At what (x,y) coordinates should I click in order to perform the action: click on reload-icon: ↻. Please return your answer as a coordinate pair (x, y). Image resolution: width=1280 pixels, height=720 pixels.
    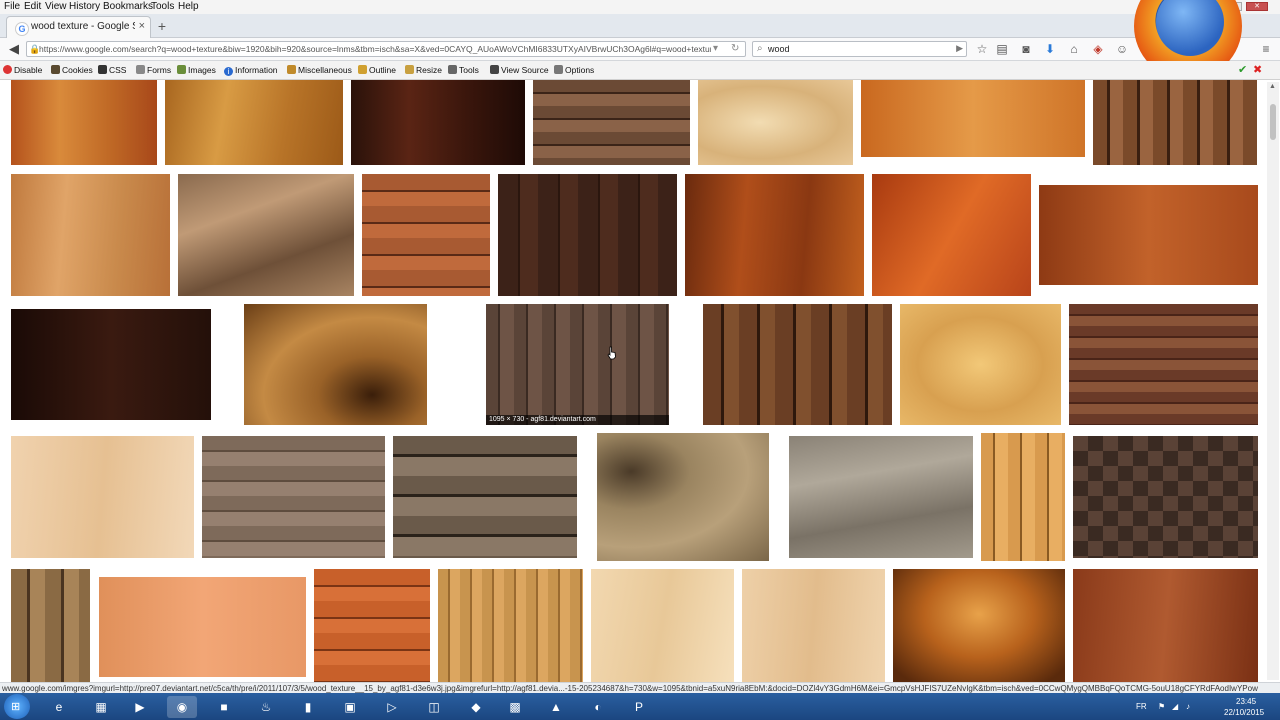
    Looking at the image, I should click on (735, 48).